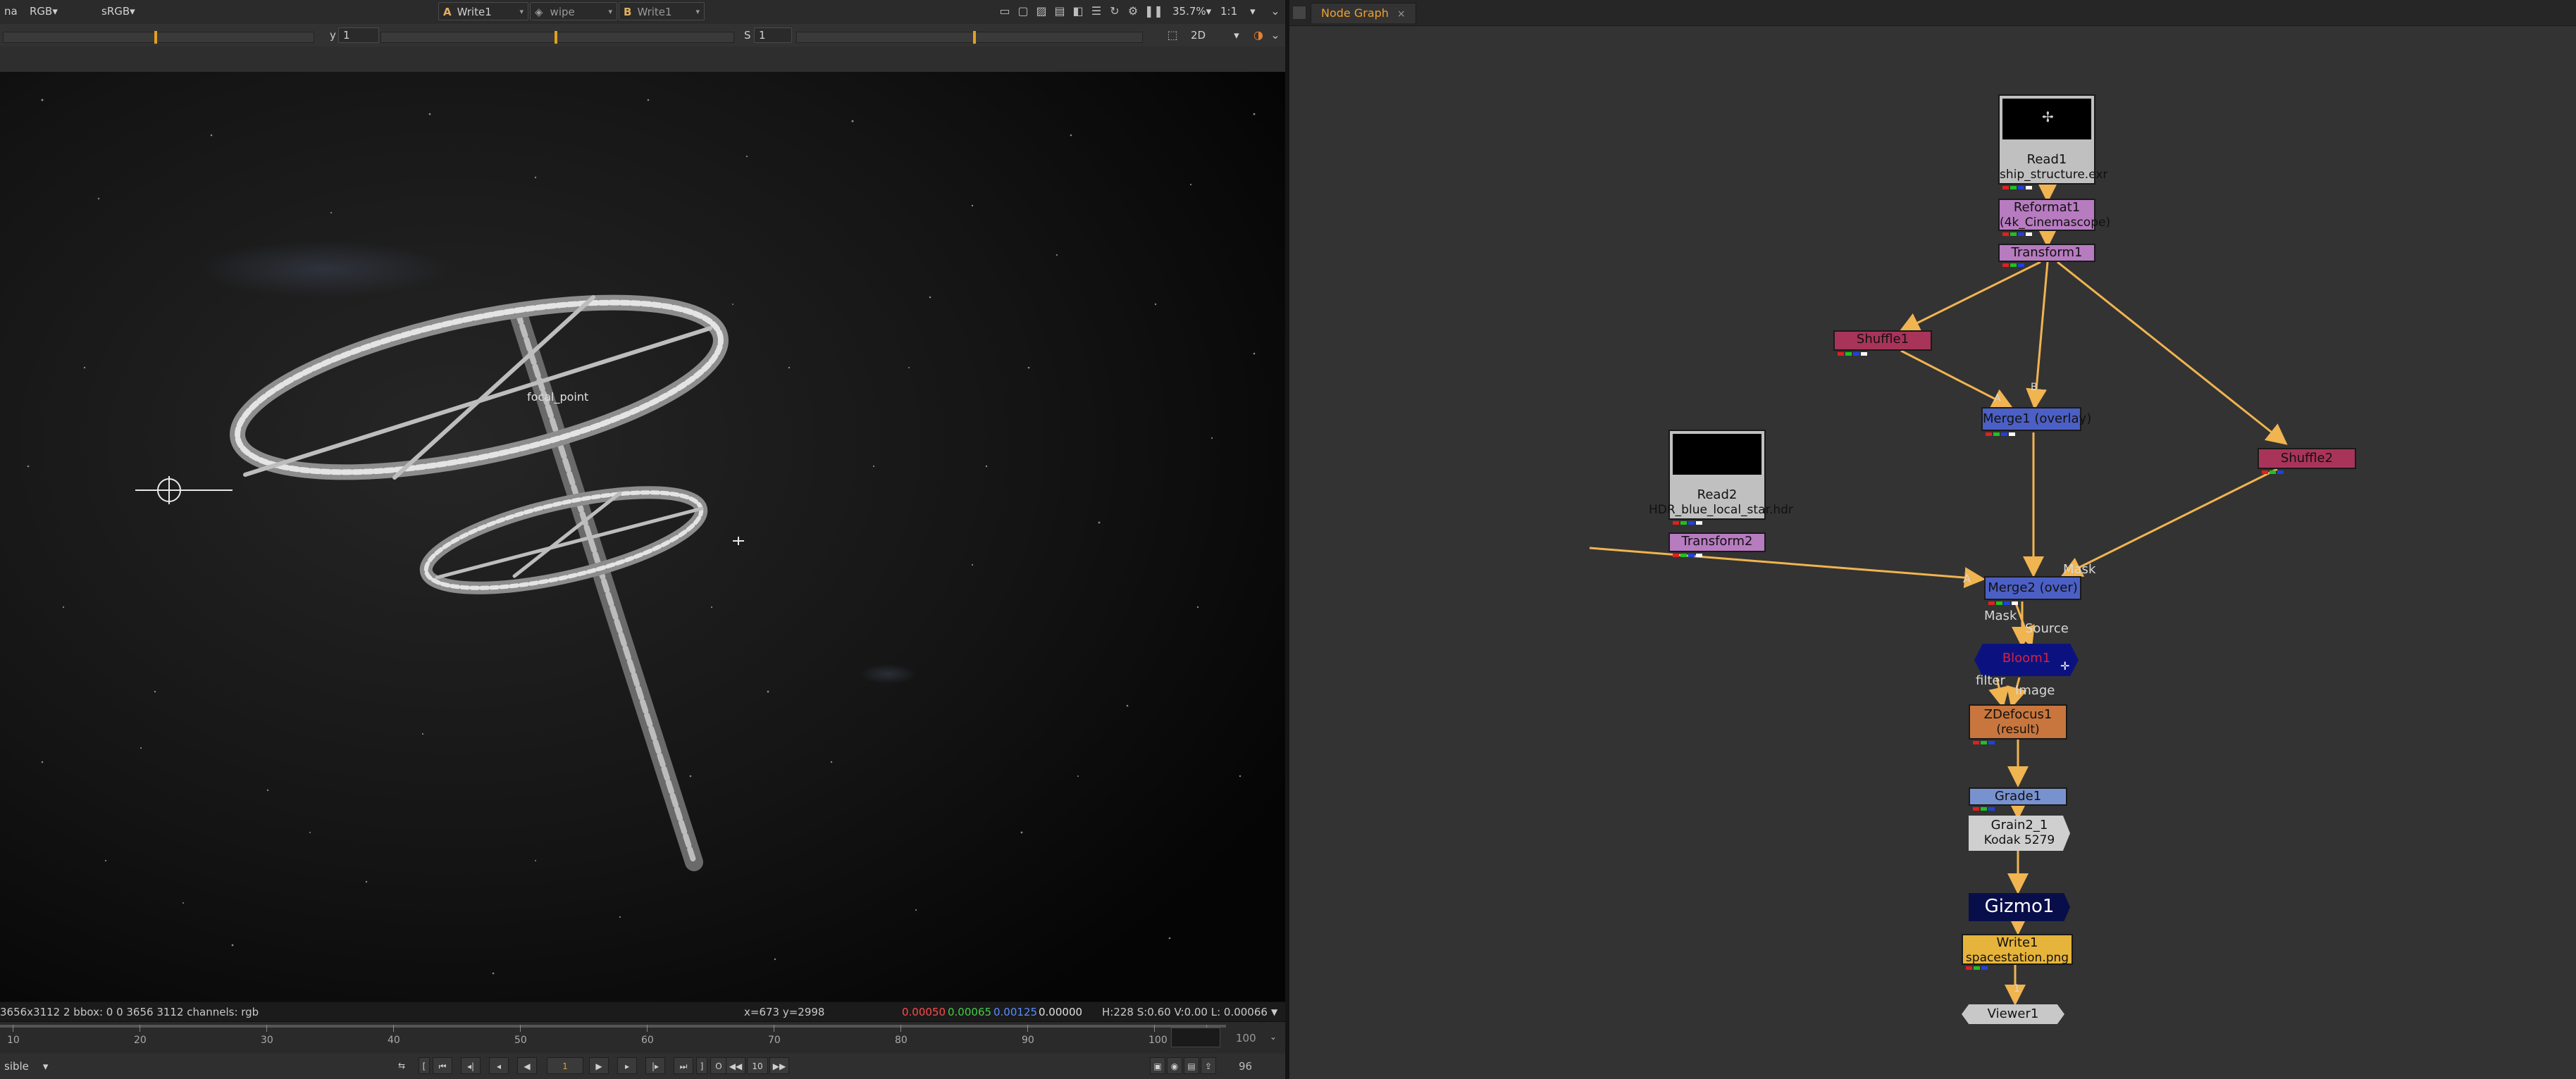 The height and width of the screenshot is (1079, 2576). Describe the element at coordinates (735, 1065) in the screenshot. I see `skip-back-icon: ◀◀` at that location.